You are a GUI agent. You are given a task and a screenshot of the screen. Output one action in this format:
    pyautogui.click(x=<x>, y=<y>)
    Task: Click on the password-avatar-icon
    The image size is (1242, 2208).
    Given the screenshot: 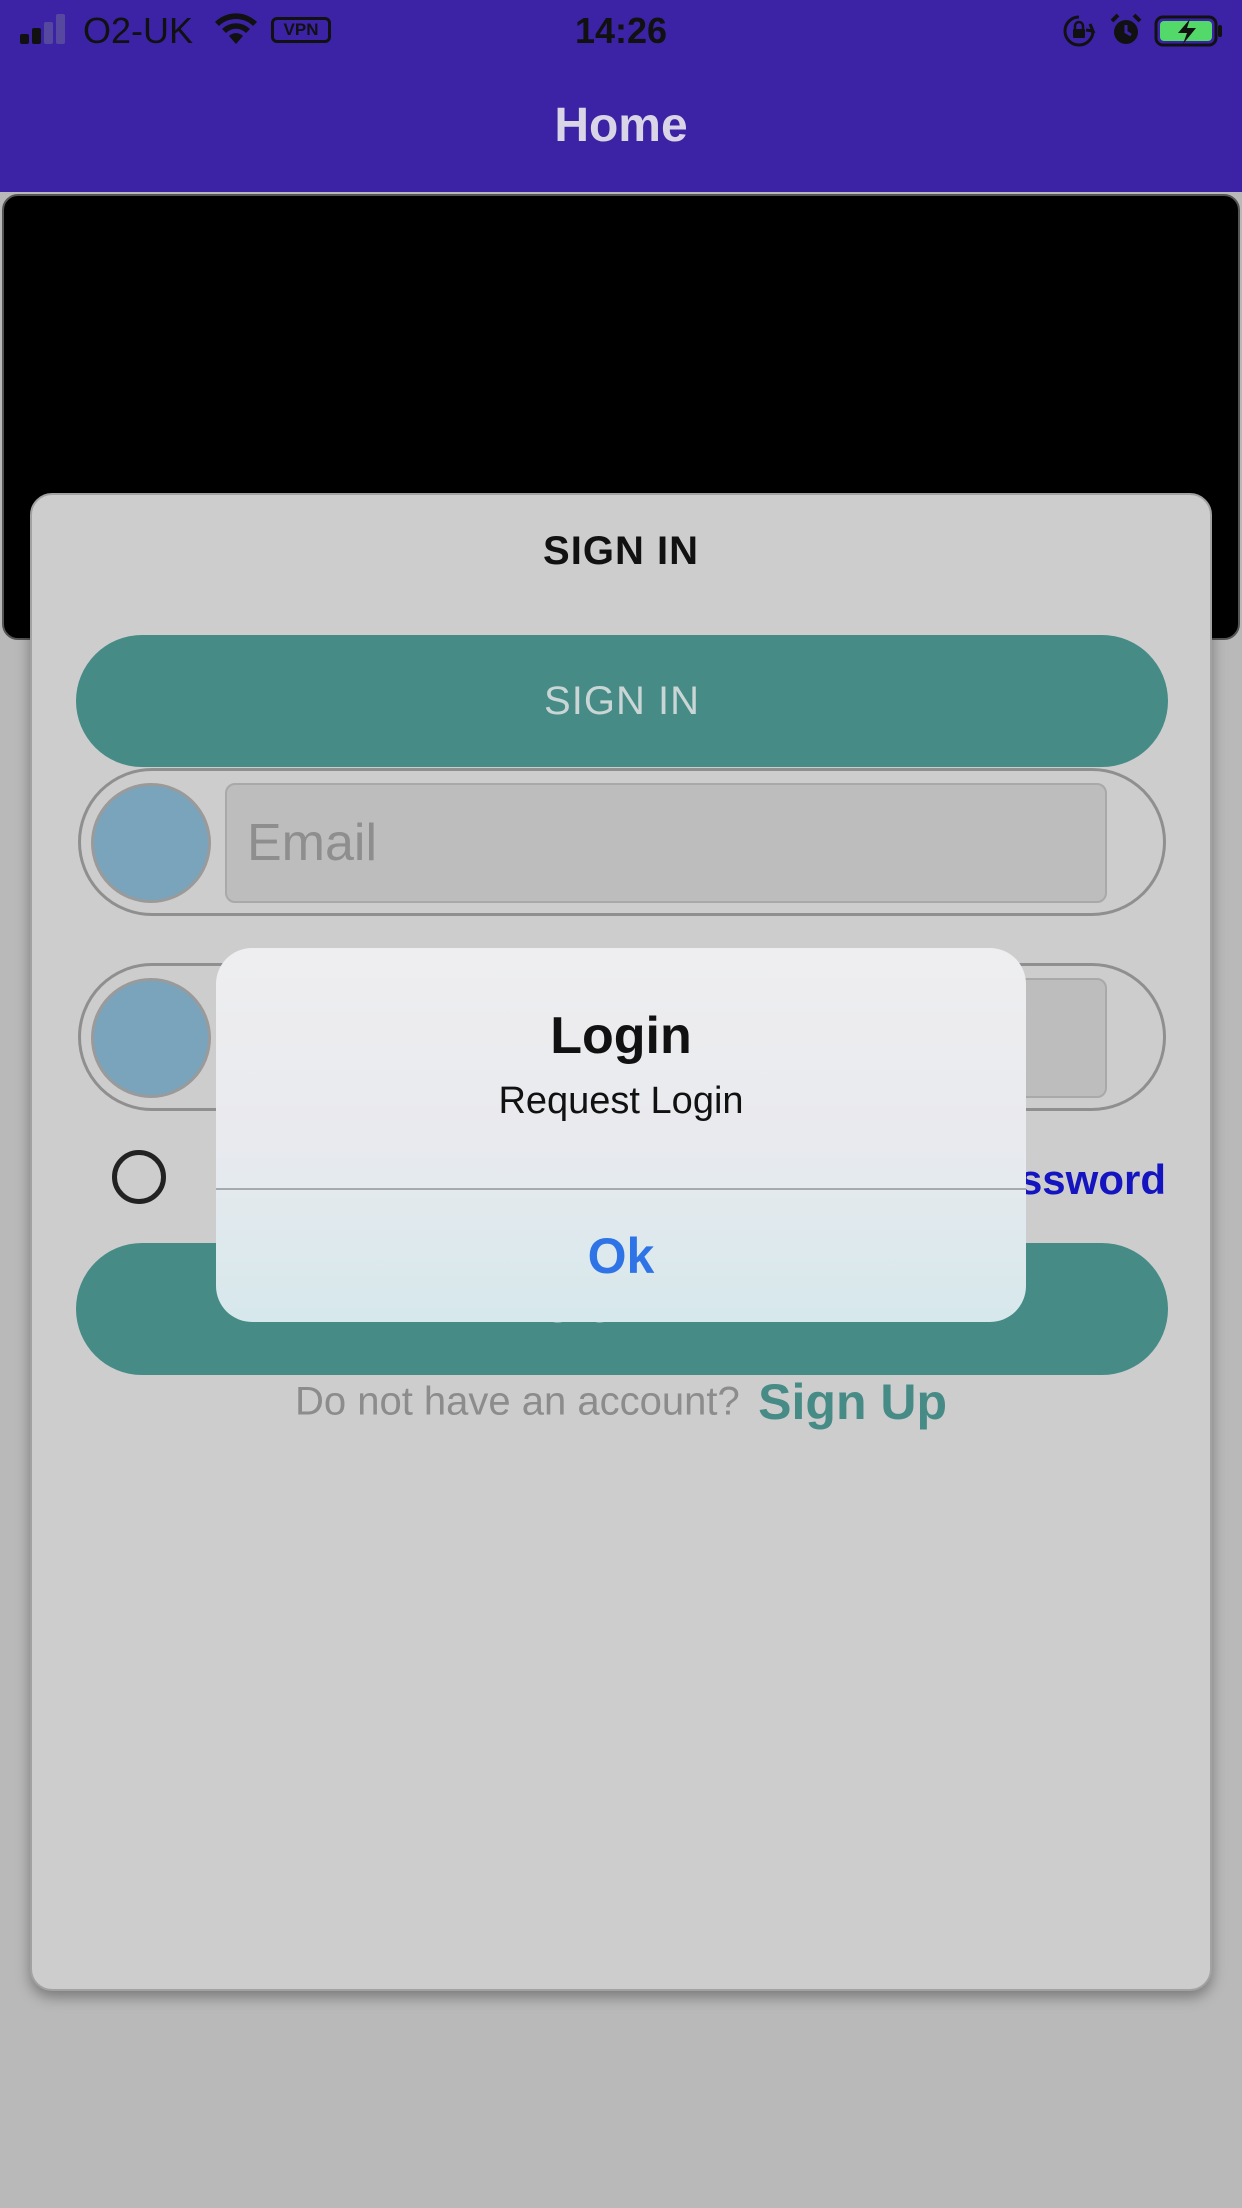 What is the action you would take?
    pyautogui.click(x=151, y=1038)
    